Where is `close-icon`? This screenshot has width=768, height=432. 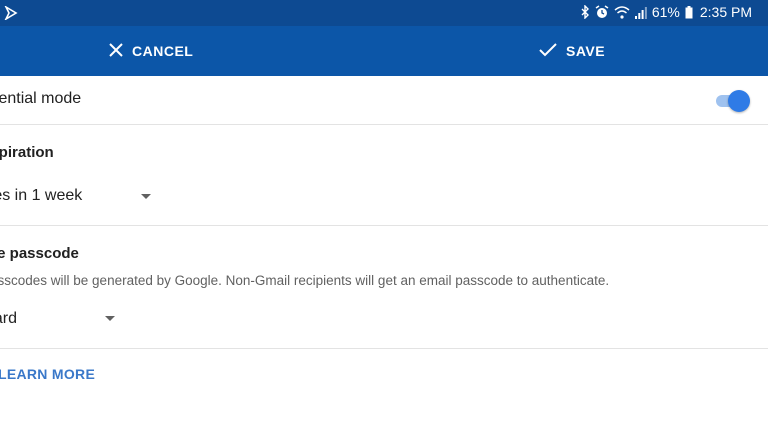
close-icon is located at coordinates (116, 51).